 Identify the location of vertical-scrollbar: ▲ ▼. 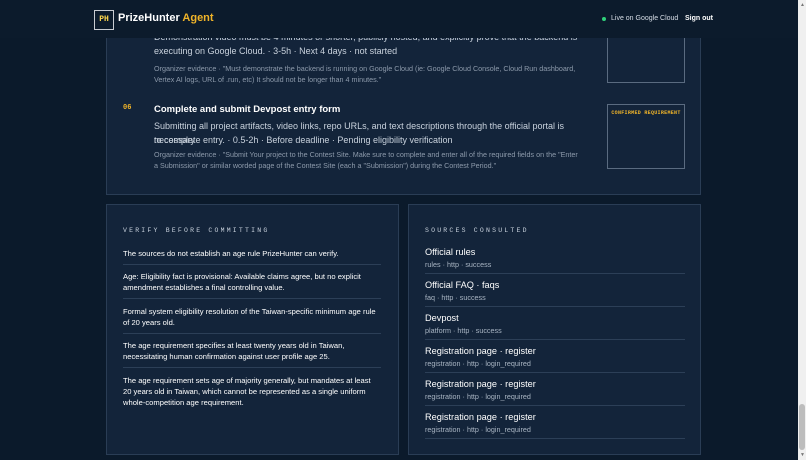
(802, 230).